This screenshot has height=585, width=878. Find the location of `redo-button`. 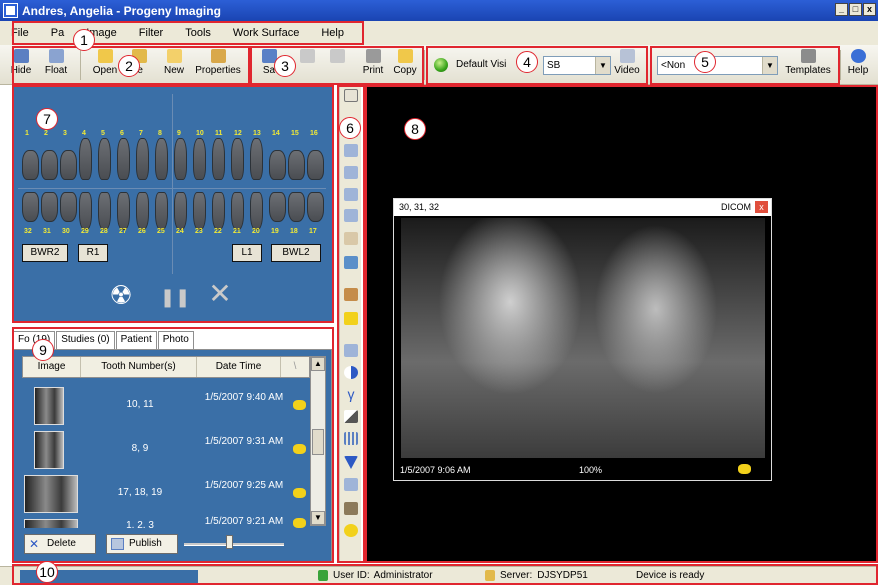

redo-button is located at coordinates (307, 66).